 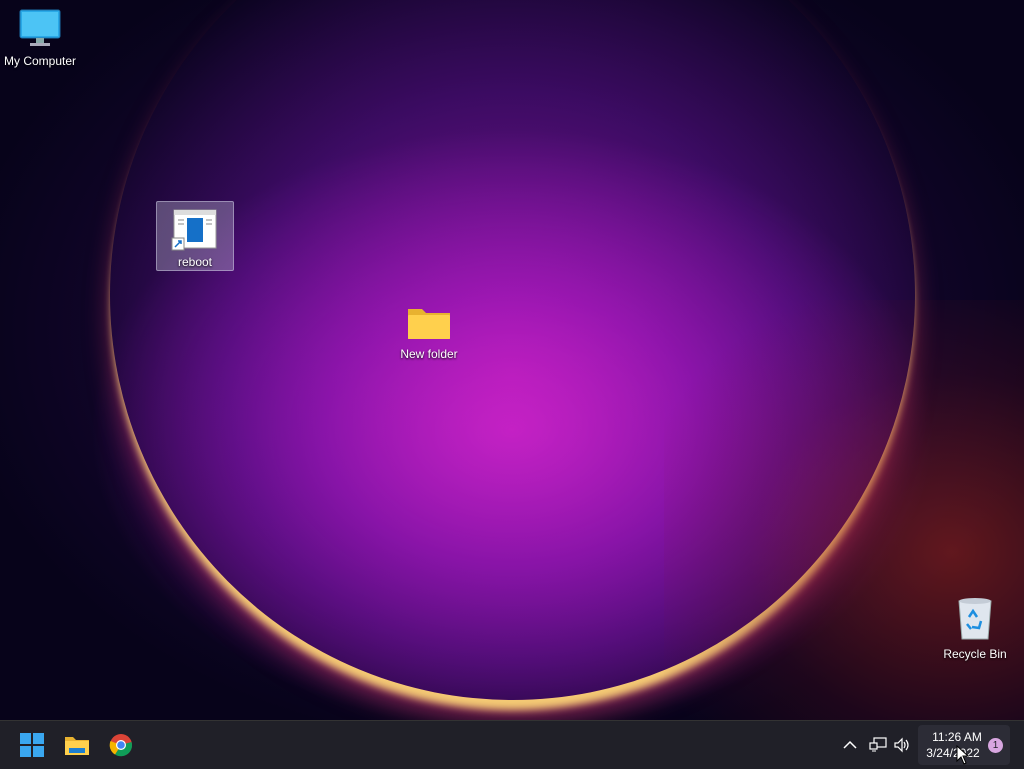 I want to click on show-hidden-icons-button, so click(x=850, y=745).